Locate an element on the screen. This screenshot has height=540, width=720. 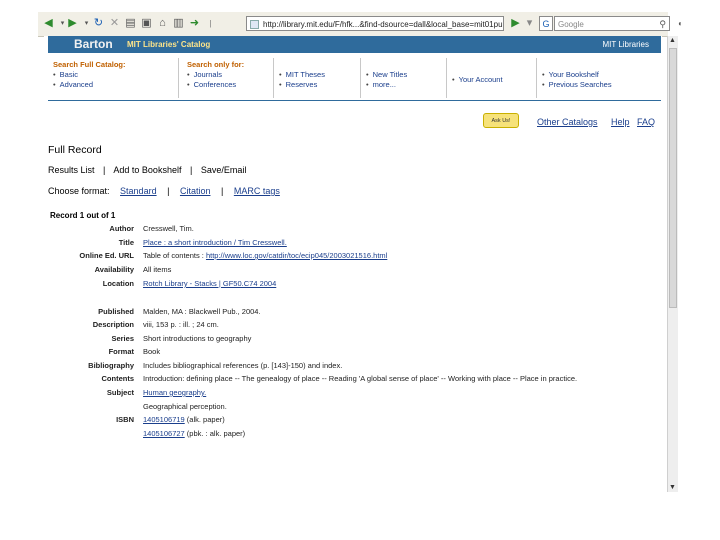
record-value-link: Human geography. is located at coordinates (174, 392).